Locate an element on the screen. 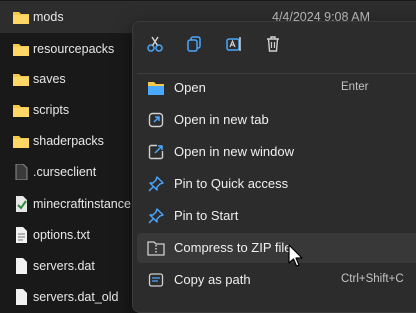  new-tab-icon is located at coordinates (156, 120).